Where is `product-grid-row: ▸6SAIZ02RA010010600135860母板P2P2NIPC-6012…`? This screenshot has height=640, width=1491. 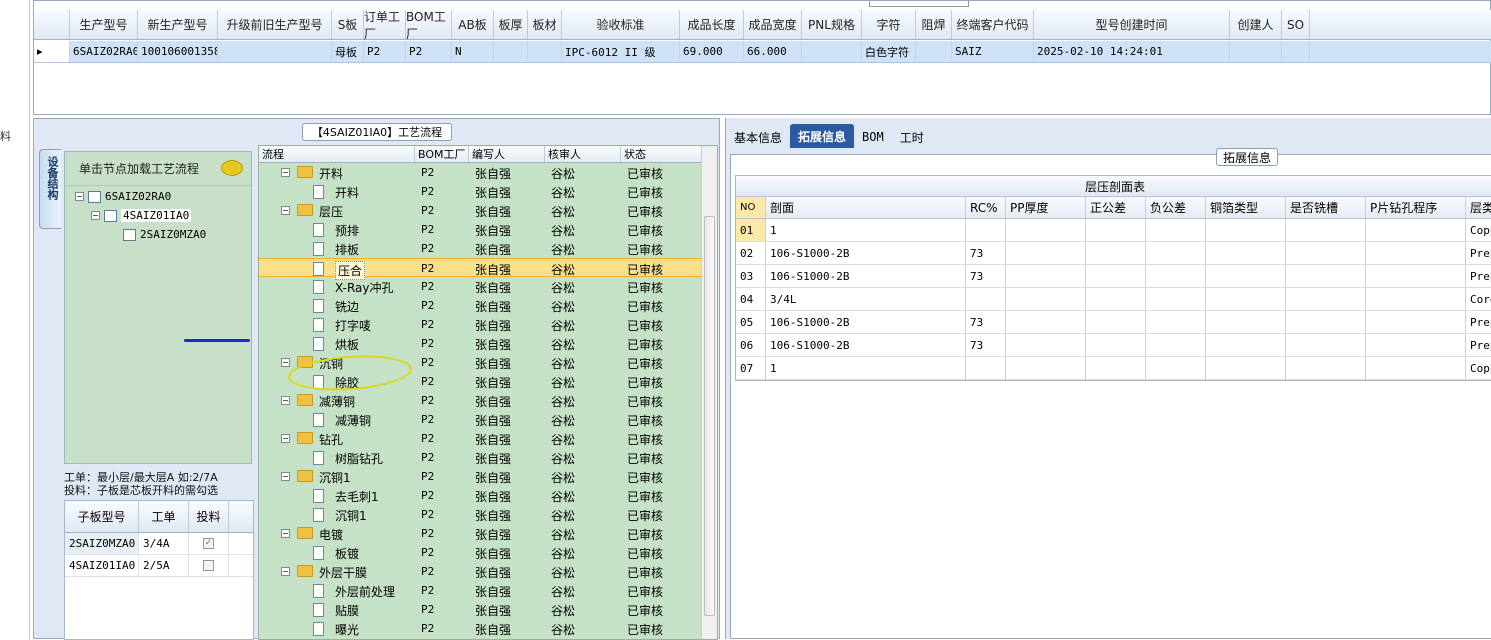 product-grid-row: ▸6SAIZ02RA010010600135860母板P2P2NIPC-6012… is located at coordinates (762, 52).